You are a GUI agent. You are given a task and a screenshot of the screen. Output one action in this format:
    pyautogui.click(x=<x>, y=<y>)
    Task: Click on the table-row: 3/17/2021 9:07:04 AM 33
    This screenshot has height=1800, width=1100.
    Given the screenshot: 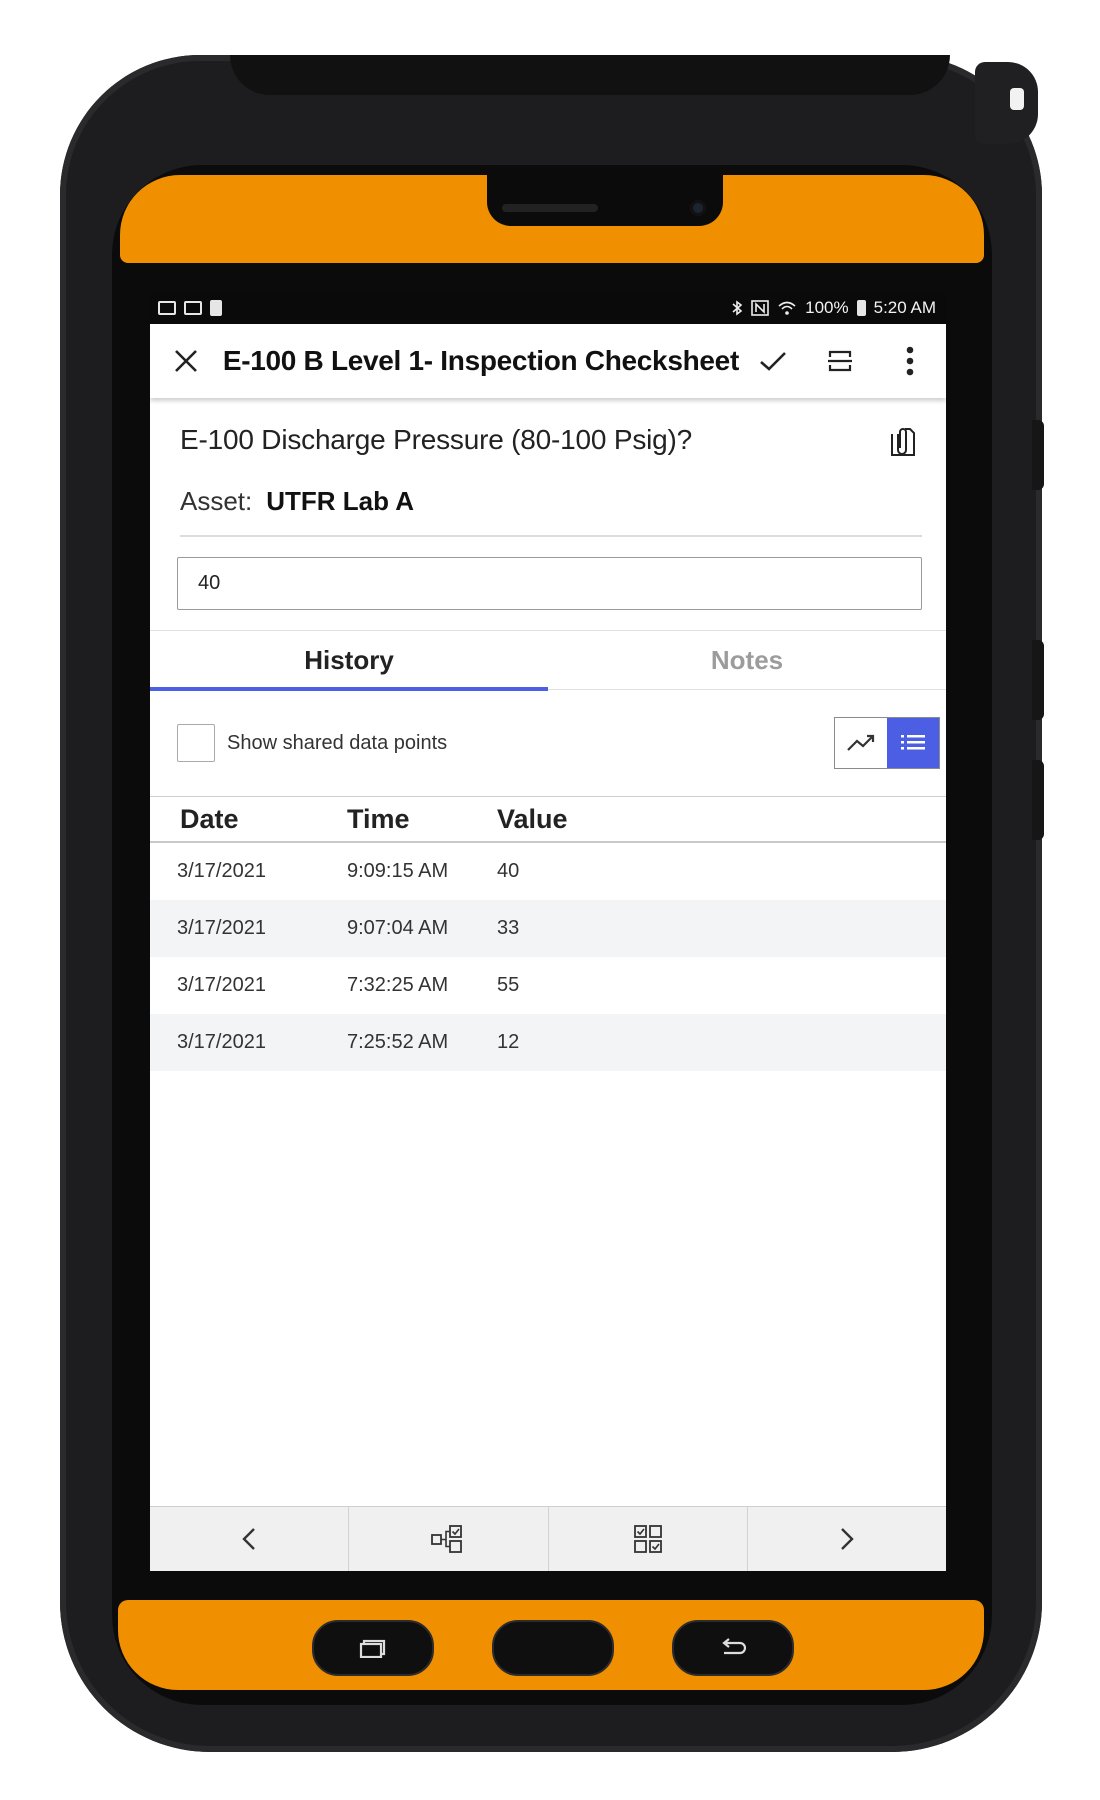 What is the action you would take?
    pyautogui.click(x=548, y=928)
    